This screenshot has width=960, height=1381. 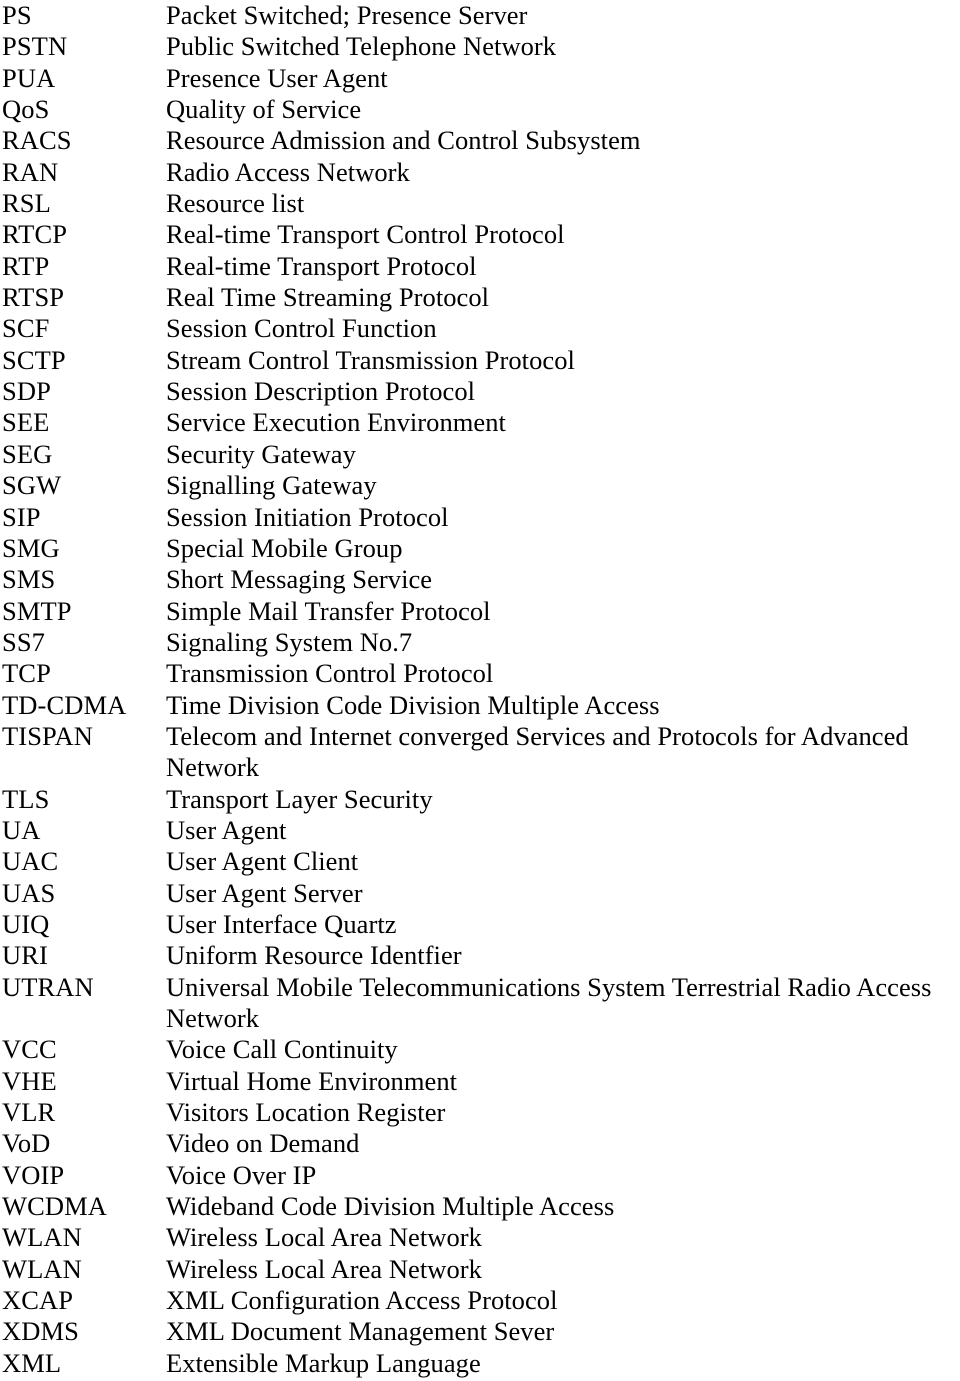 I want to click on glossary-row: UIQ User Interface Quartz, so click(x=480, y=924).